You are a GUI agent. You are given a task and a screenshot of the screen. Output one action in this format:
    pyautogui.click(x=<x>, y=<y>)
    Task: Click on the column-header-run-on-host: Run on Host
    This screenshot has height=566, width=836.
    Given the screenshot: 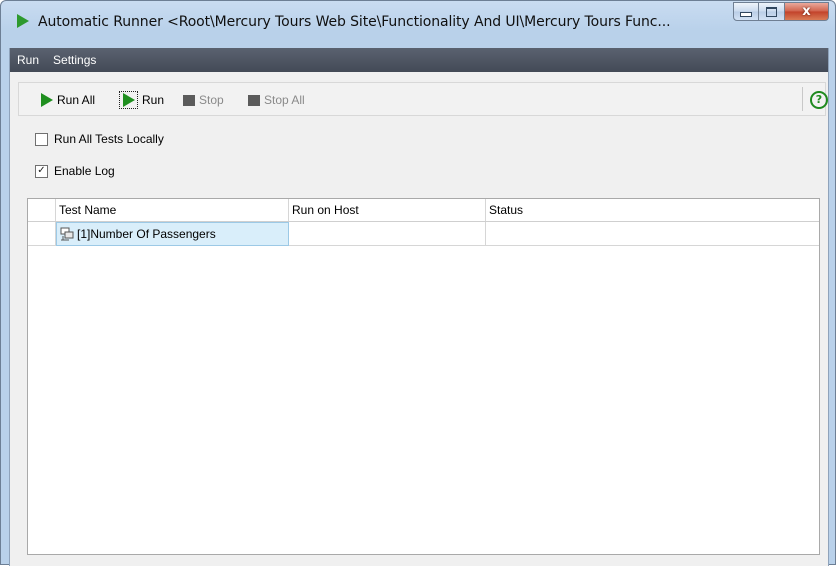 What is the action you would take?
    pyautogui.click(x=387, y=210)
    